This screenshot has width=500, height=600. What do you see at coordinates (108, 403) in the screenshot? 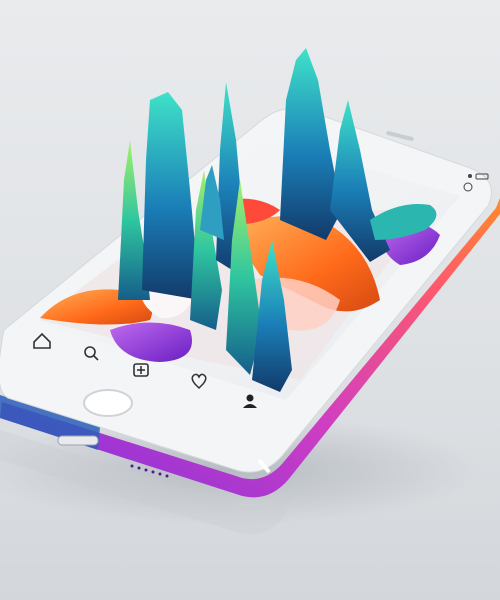
I see `home-button` at bounding box center [108, 403].